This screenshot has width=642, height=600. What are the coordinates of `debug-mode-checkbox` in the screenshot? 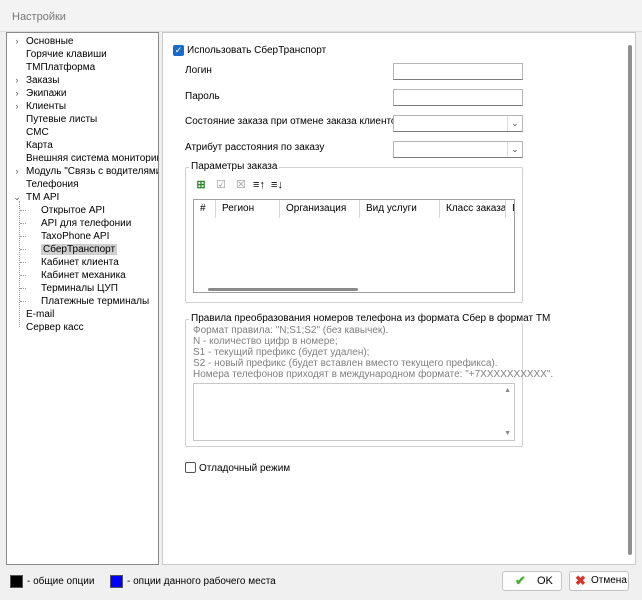 It's located at (190, 467).